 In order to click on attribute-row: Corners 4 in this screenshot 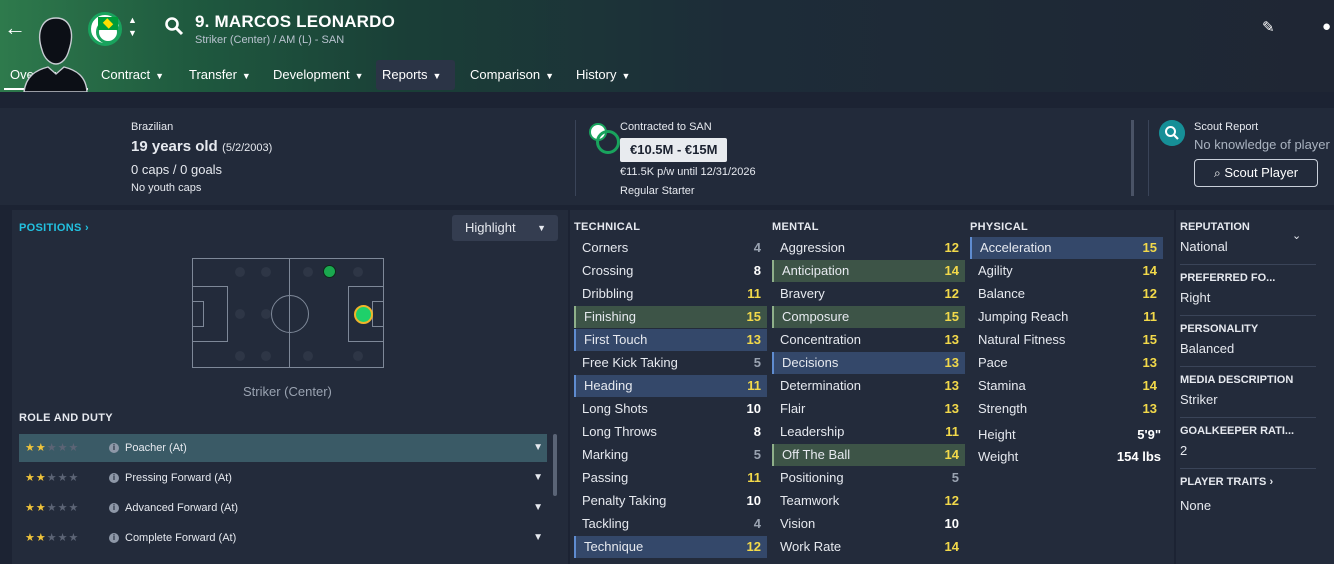, I will do `click(670, 248)`.